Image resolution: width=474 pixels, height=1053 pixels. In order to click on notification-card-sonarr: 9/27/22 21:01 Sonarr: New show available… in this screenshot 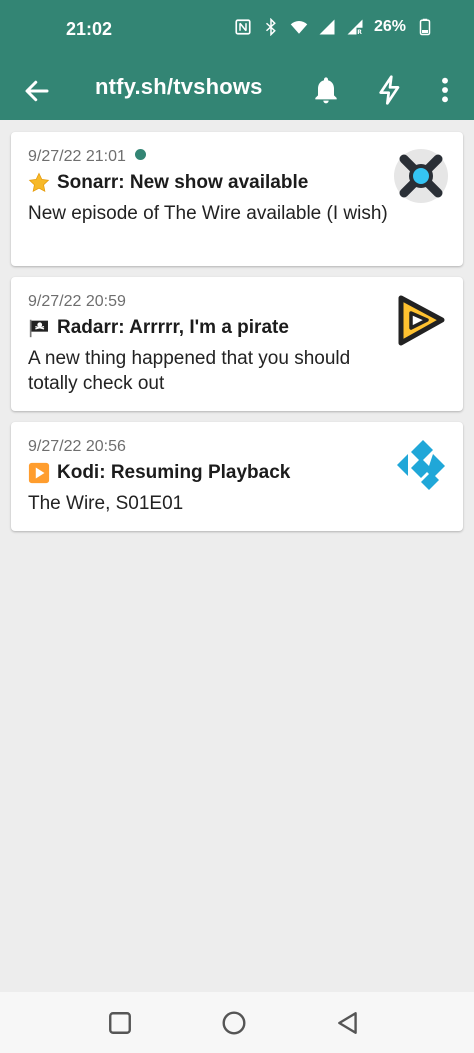, I will do `click(237, 199)`.